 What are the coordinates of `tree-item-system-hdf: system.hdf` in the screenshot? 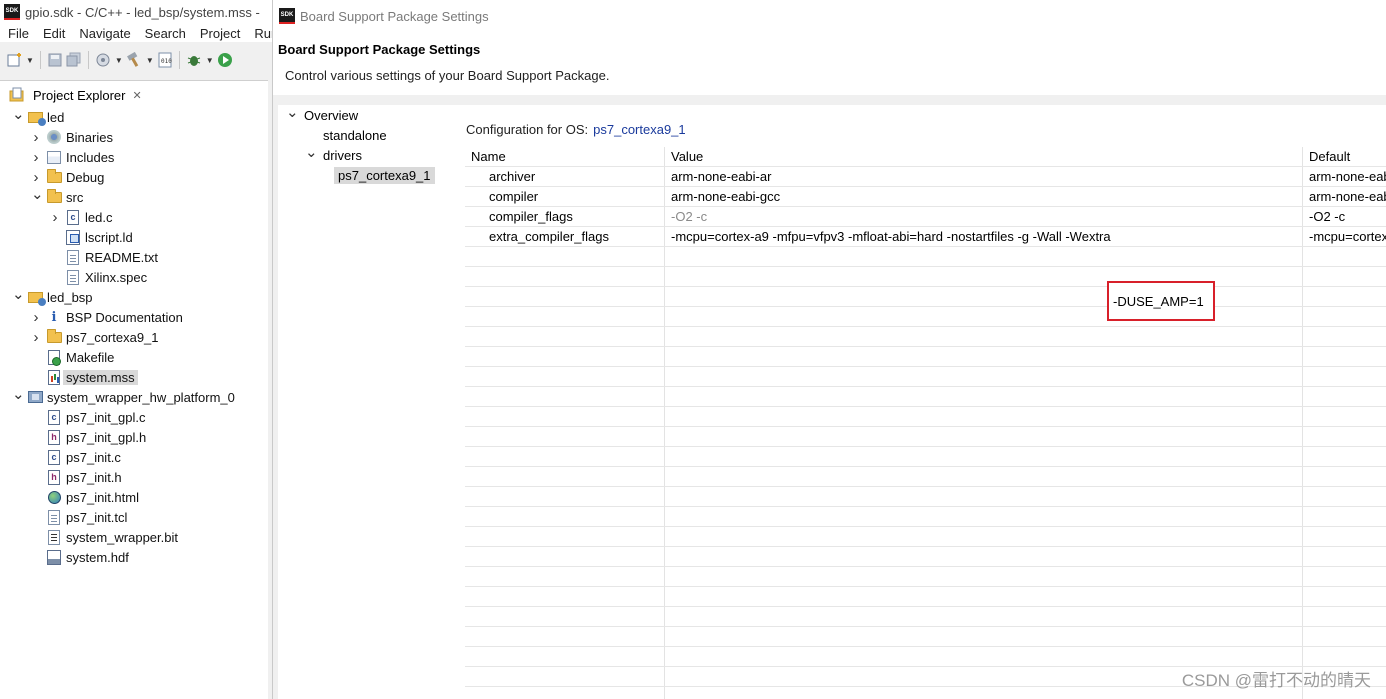 It's located at (134, 557).